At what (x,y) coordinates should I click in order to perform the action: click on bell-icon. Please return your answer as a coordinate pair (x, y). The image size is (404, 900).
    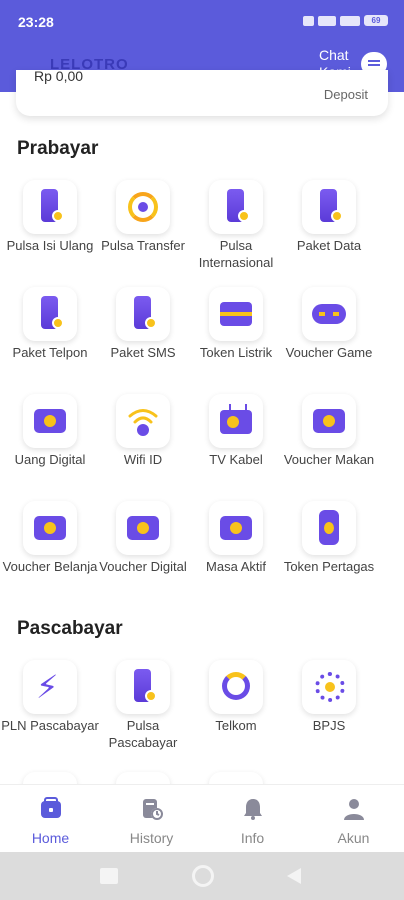
    Looking at the image, I should click on (252, 809).